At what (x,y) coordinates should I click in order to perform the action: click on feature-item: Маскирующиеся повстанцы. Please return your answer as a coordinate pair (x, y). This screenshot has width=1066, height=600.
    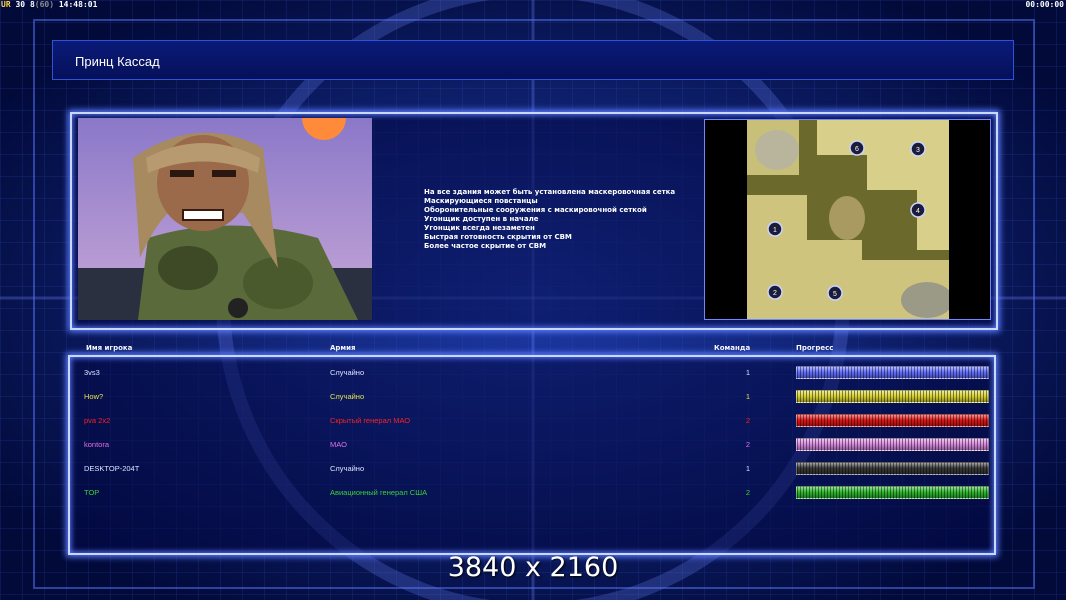
    Looking at the image, I should click on (481, 201).